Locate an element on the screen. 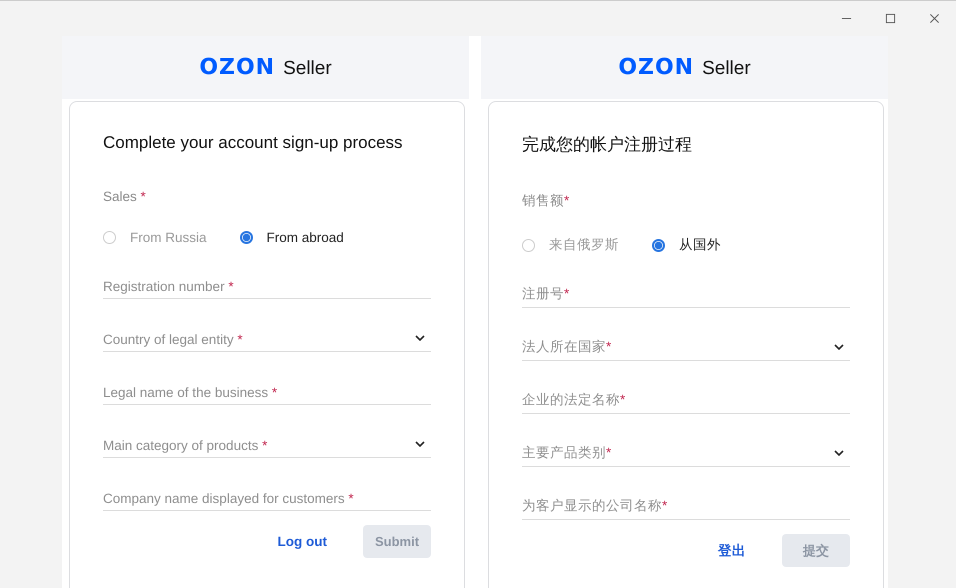 Image resolution: width=956 pixels, height=588 pixels. input-field: 为客户显示的公司名称* is located at coordinates (686, 502).